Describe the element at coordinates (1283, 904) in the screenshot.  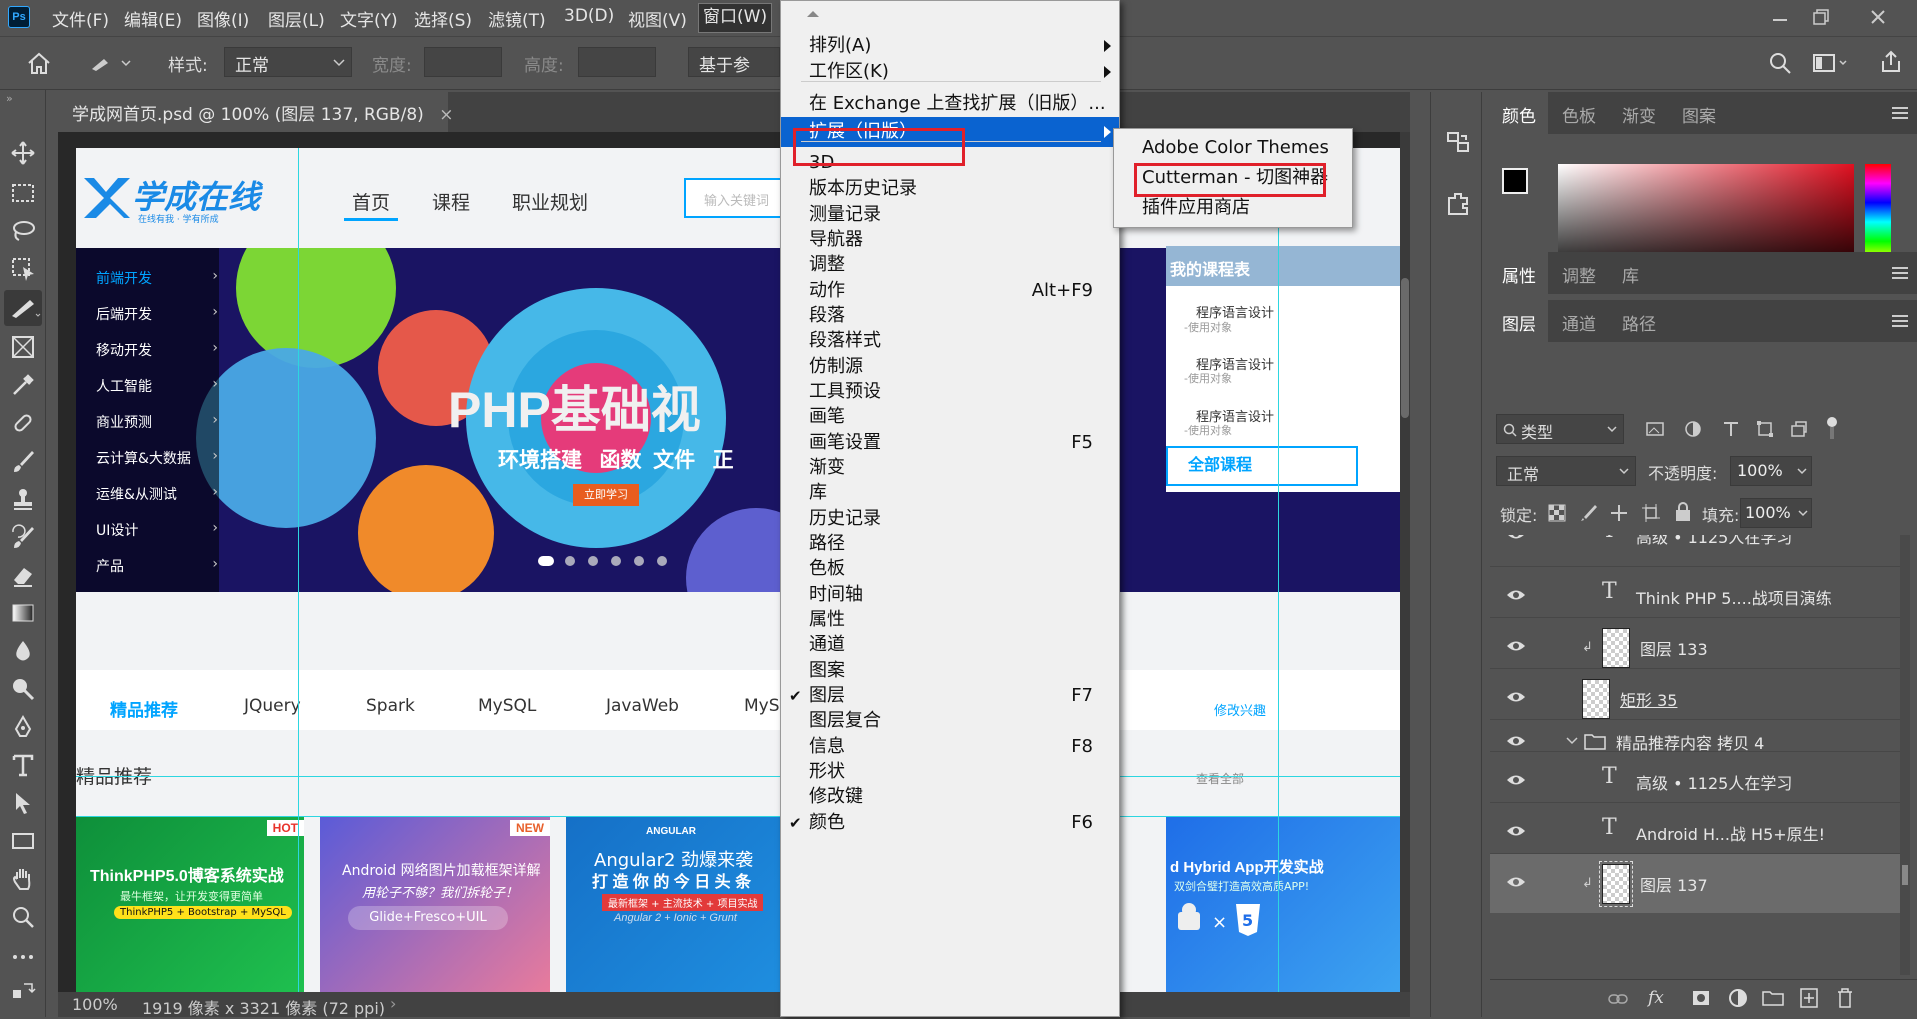
I see `course-card: d Hybrid App开发实战 双剑合璧打造高效高质APP! × 5` at that location.